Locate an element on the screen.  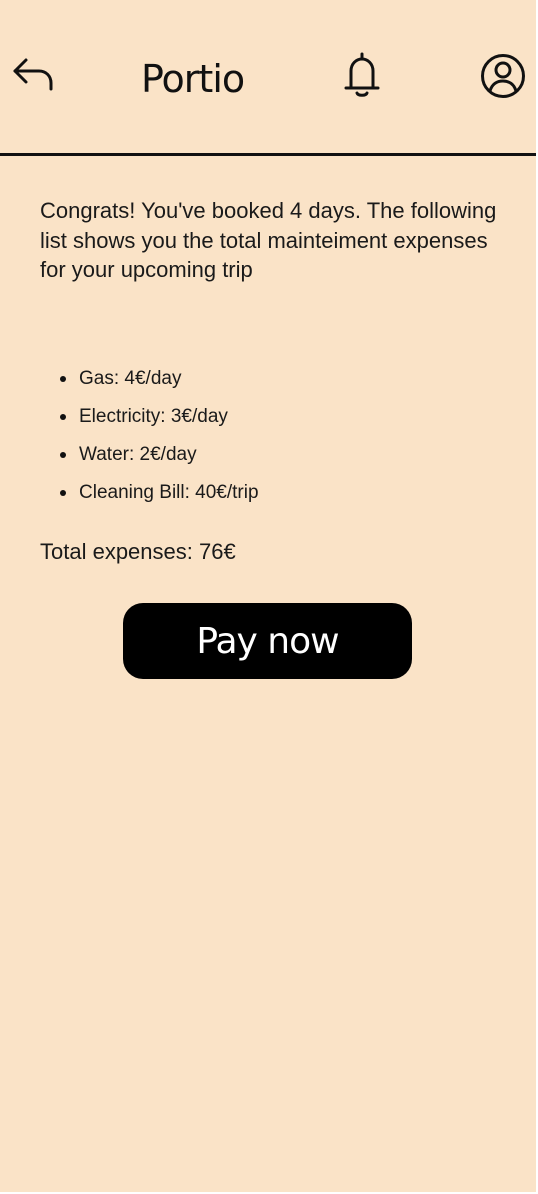
back-button is located at coordinates (33, 76).